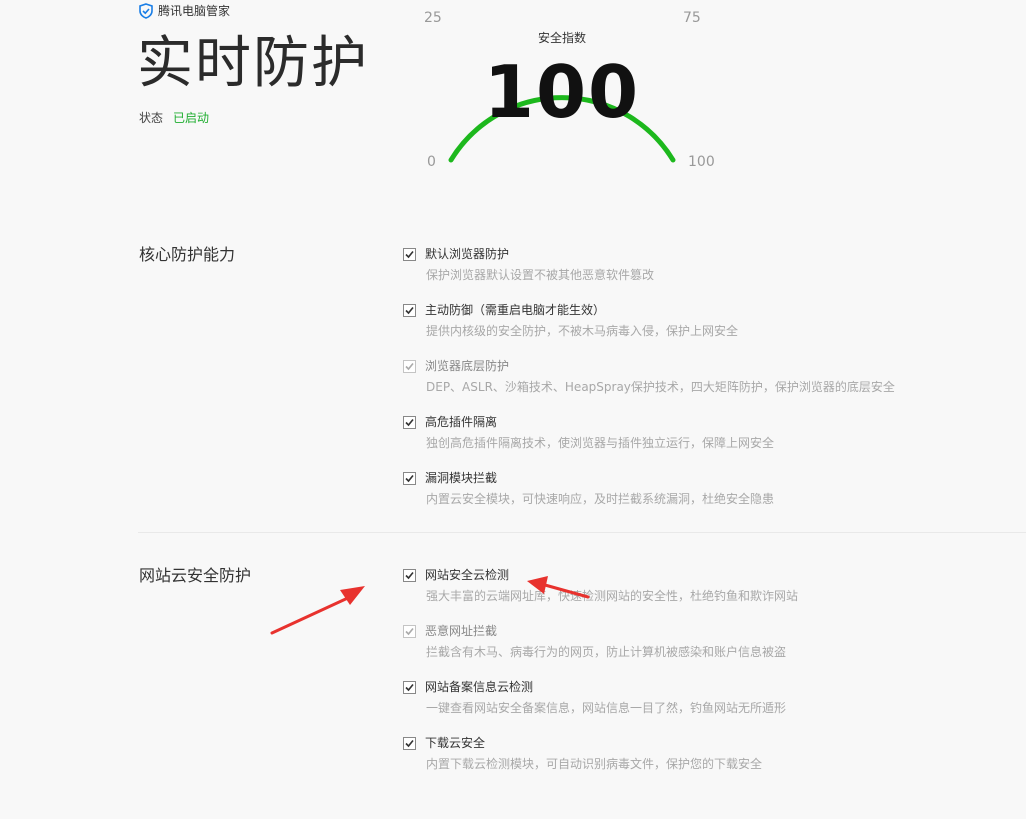  I want to click on option-desc: 内置下载云检测模块，可自动识别病毒文件，保护您的下载安全, so click(594, 764).